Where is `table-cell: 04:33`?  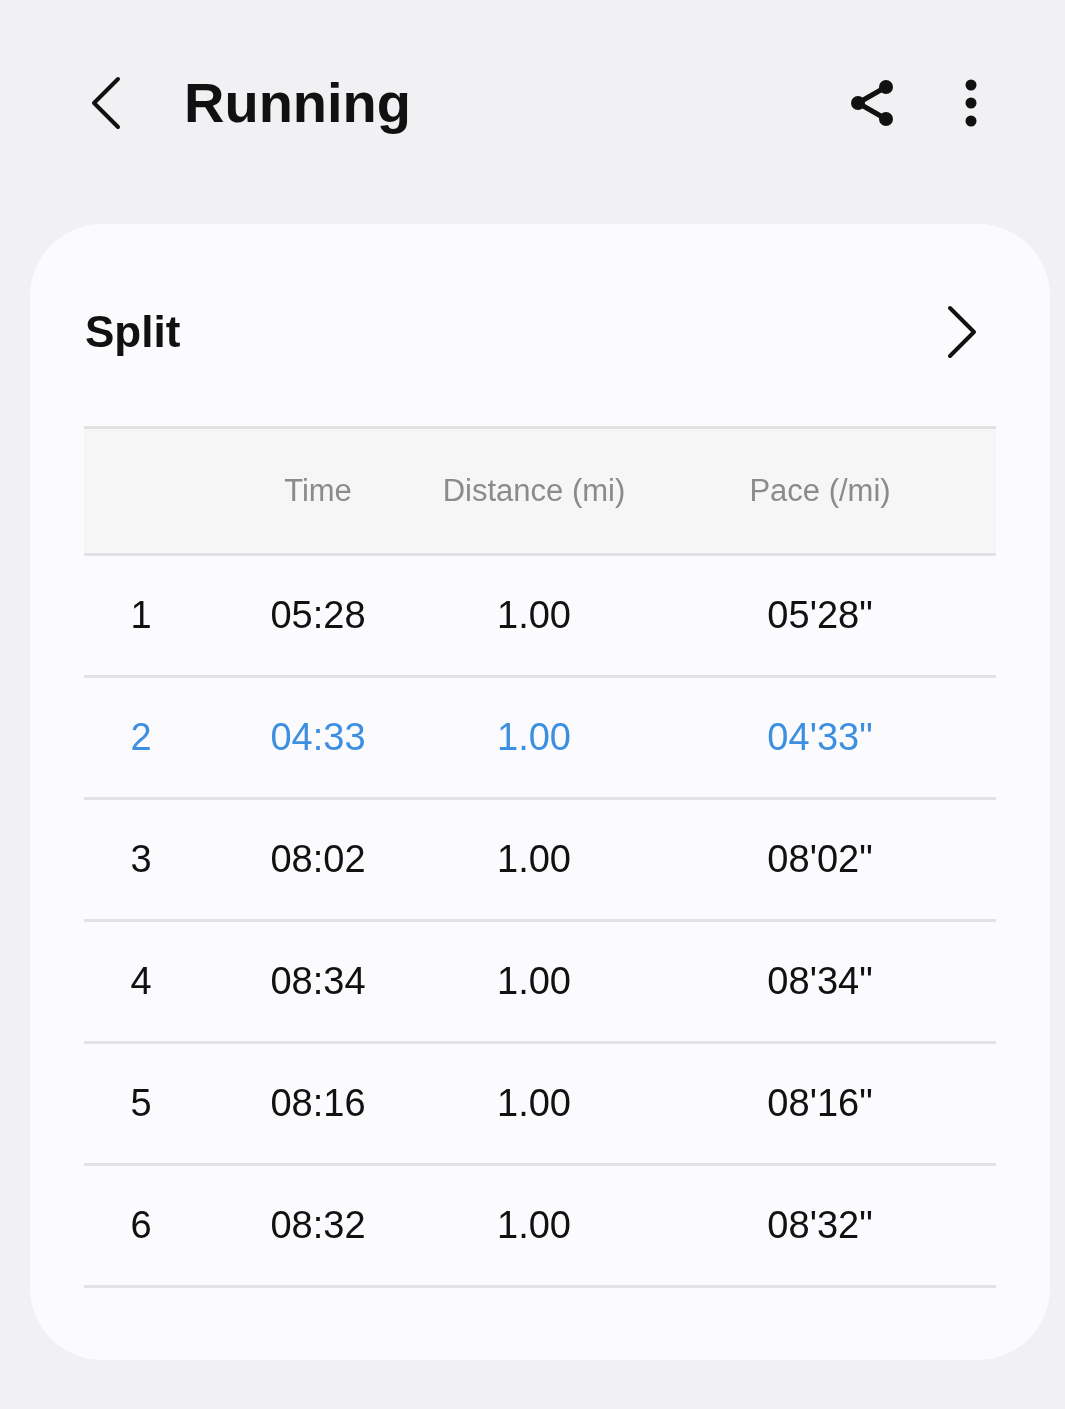
table-cell: 04:33 is located at coordinates (318, 737).